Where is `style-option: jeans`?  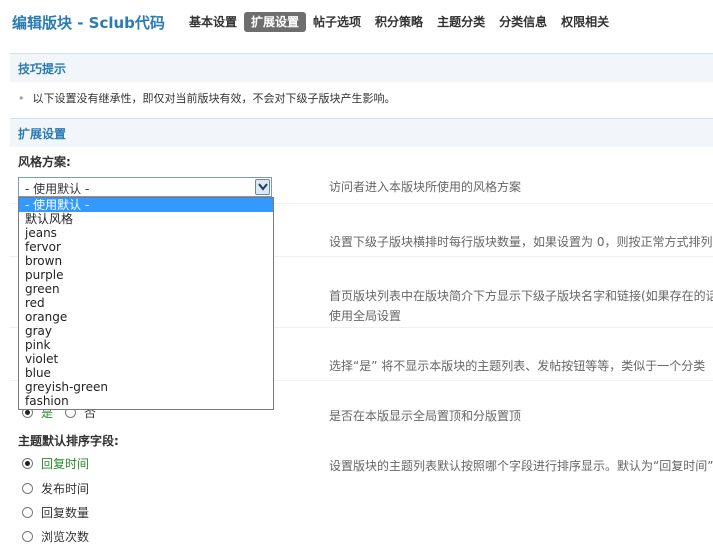
style-option: jeans is located at coordinates (146, 233).